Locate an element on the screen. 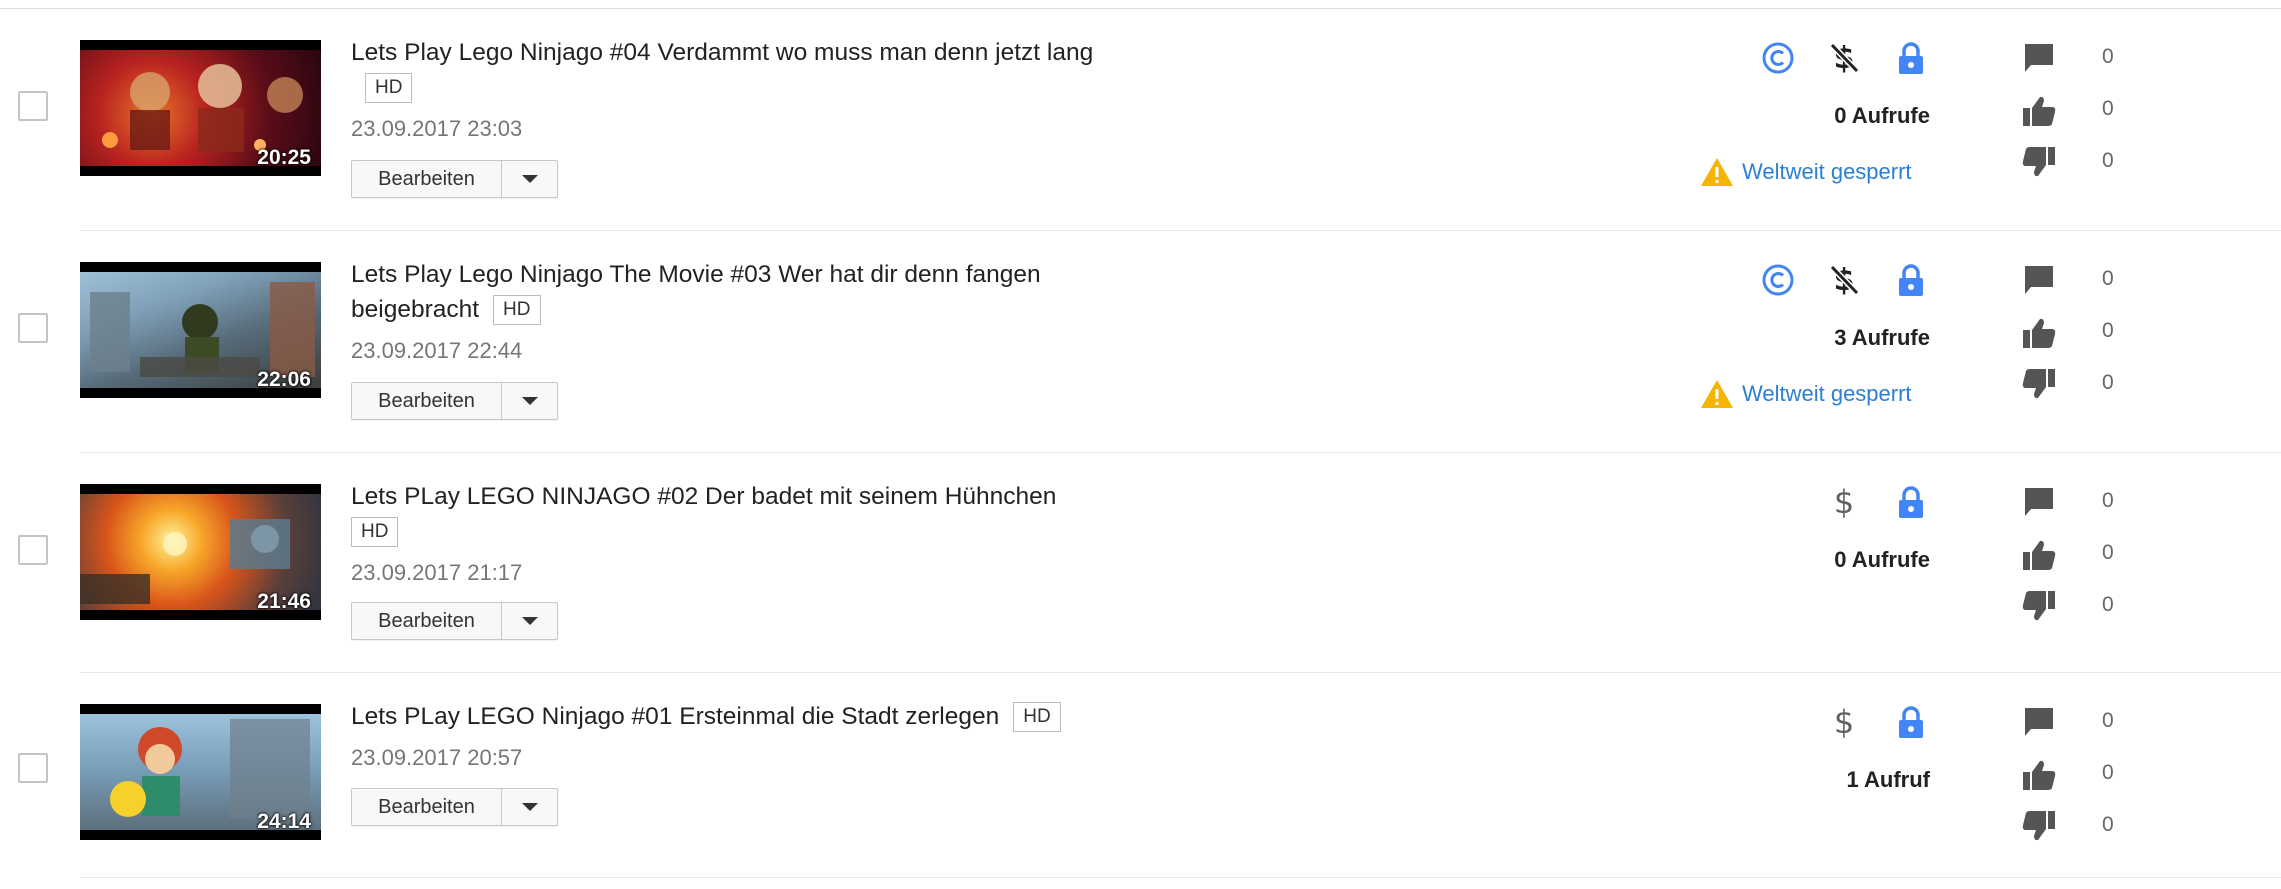 Image resolution: width=2281 pixels, height=889 pixels. video-duration: 20:25 is located at coordinates (284, 157).